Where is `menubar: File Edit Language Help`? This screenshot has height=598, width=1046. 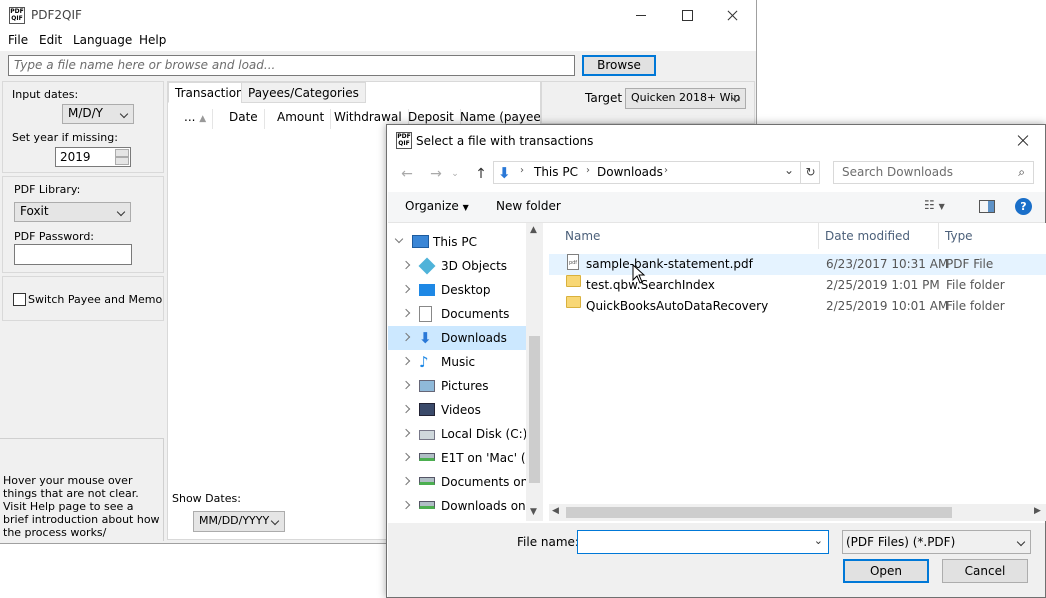 menubar: File Edit Language Help is located at coordinates (378, 41).